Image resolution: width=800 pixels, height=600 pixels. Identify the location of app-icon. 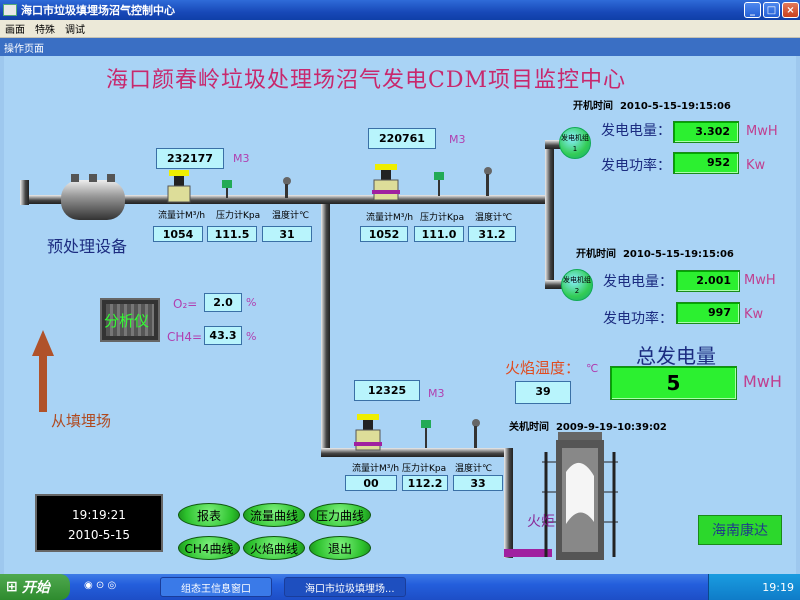
(10, 10).